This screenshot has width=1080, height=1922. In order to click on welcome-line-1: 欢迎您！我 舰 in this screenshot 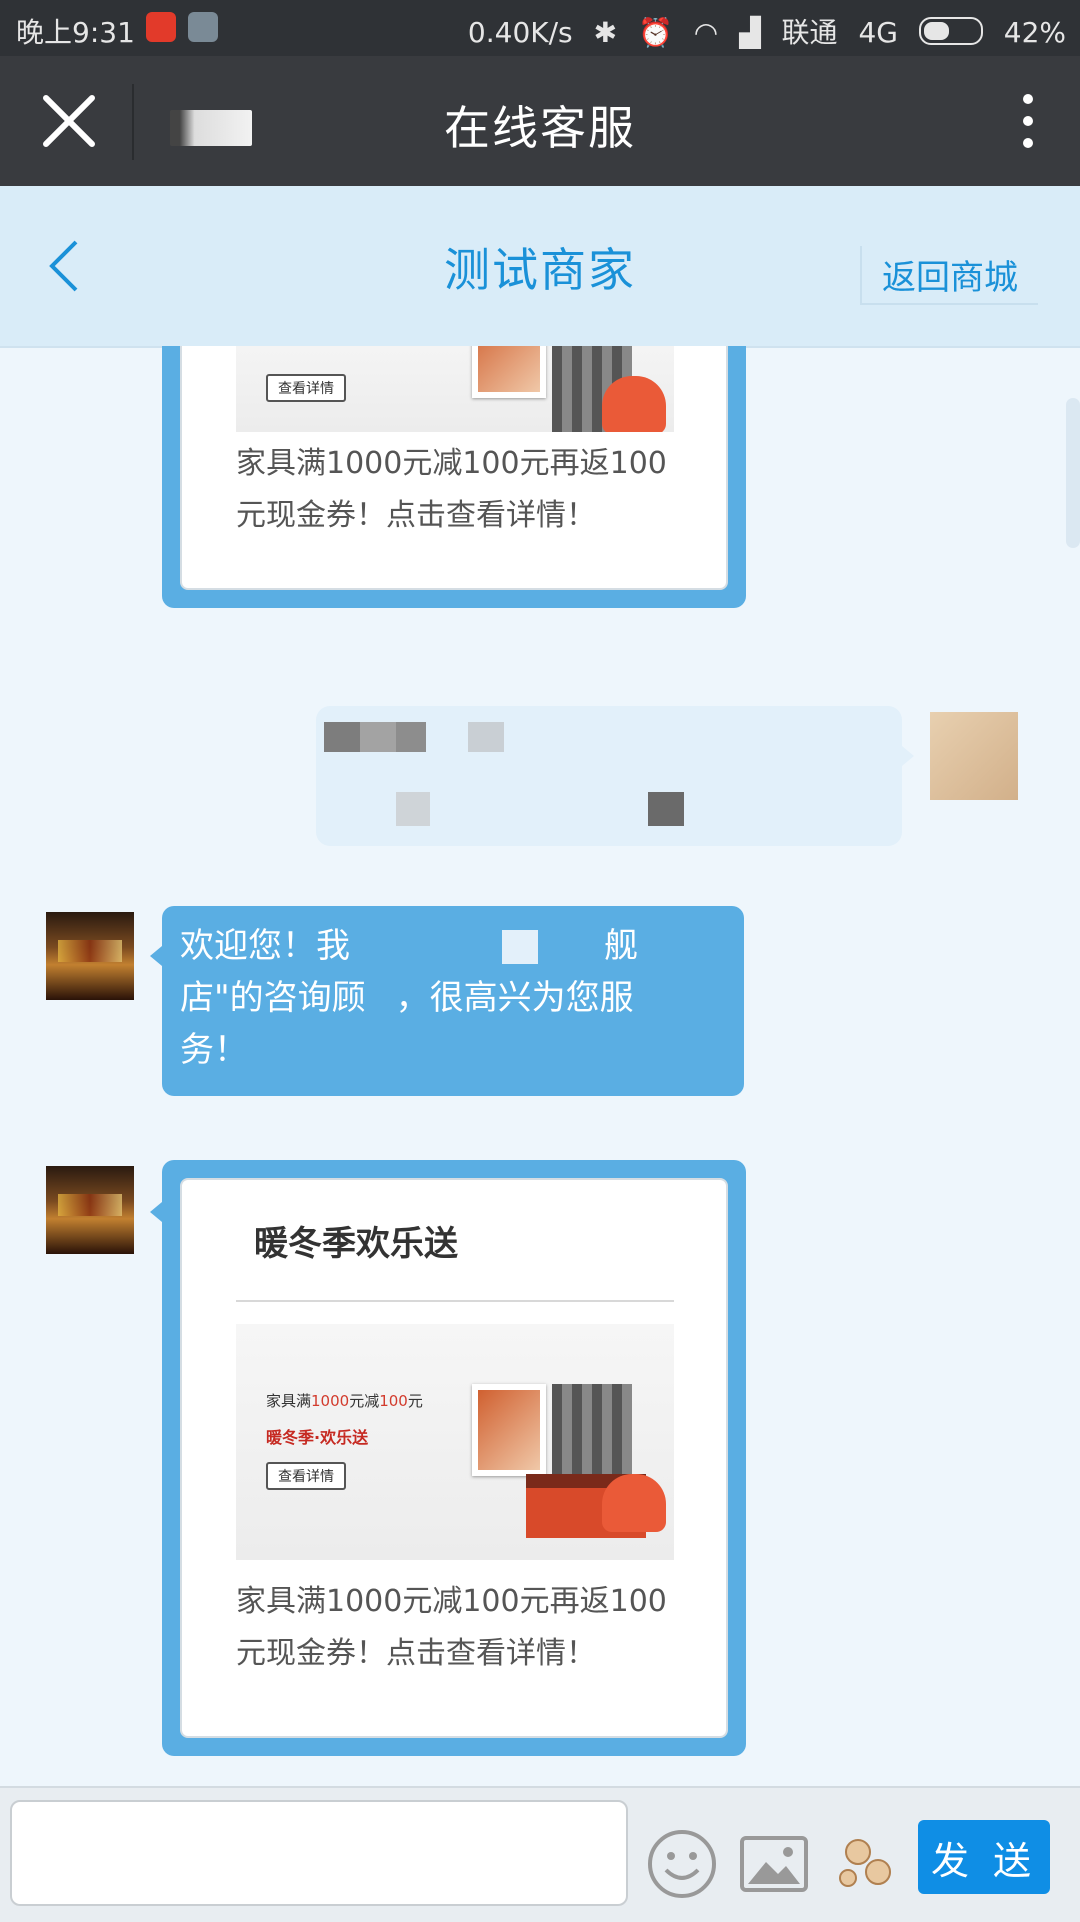, I will do `click(409, 946)`.